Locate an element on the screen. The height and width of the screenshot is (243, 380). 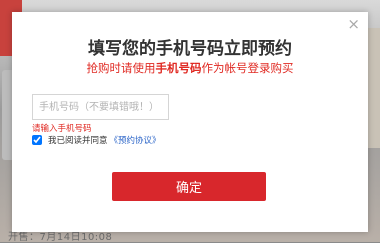
dialog-subtitle: 抢购时请使用手机号码作为帐号登录购买 is located at coordinates (190, 68).